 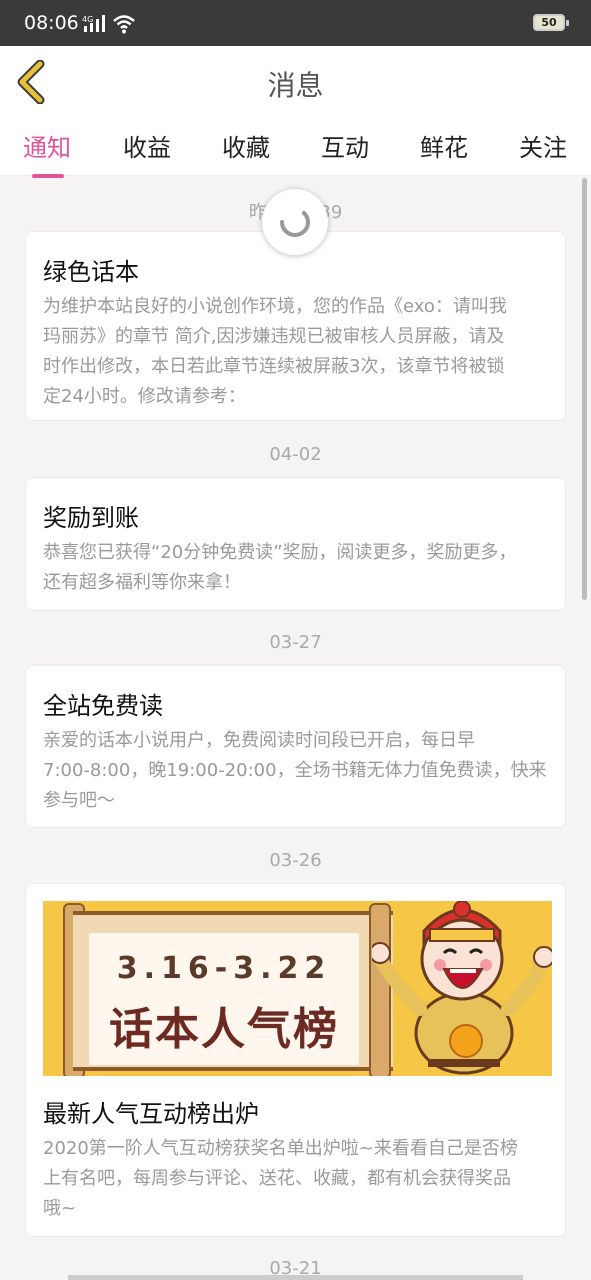 I want to click on scrollbar, so click(x=584, y=389).